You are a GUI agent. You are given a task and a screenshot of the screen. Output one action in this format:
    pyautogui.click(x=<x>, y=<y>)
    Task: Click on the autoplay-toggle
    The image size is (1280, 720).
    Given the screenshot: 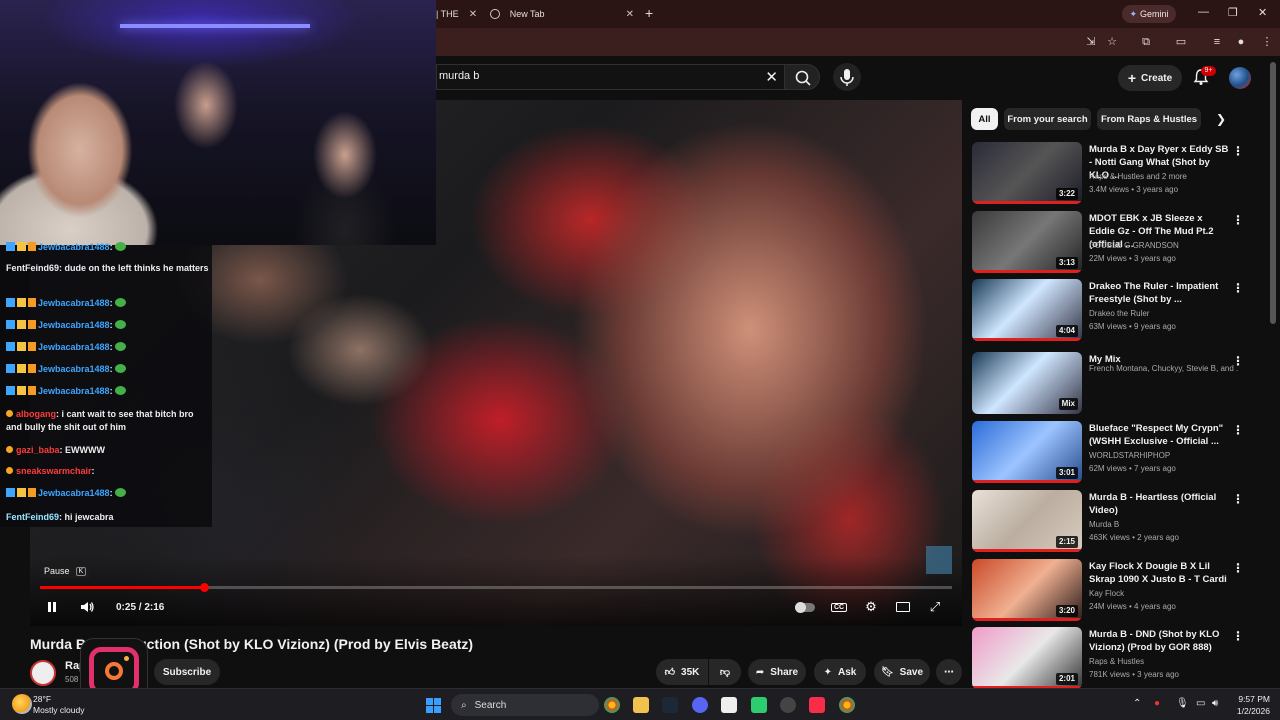 What is the action you would take?
    pyautogui.click(x=805, y=607)
    